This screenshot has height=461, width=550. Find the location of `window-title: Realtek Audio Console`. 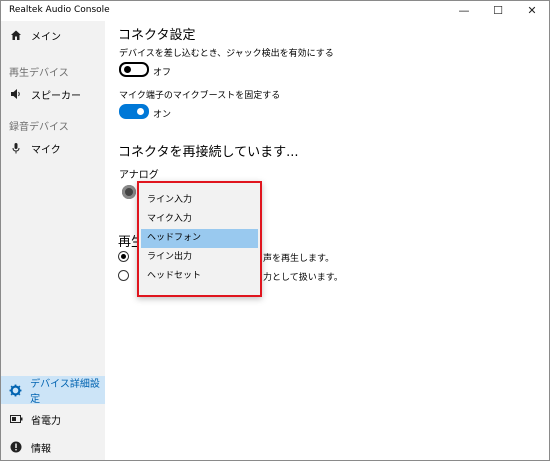

window-title: Realtek Audio Console is located at coordinates (59, 10).